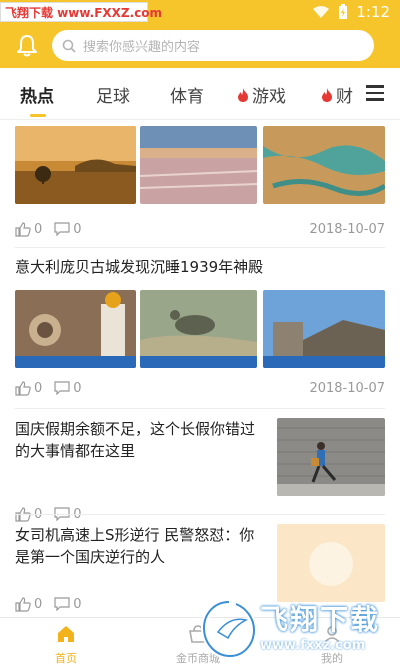  What do you see at coordinates (351, 12) in the screenshot?
I see `status-icons: 1:12` at bounding box center [351, 12].